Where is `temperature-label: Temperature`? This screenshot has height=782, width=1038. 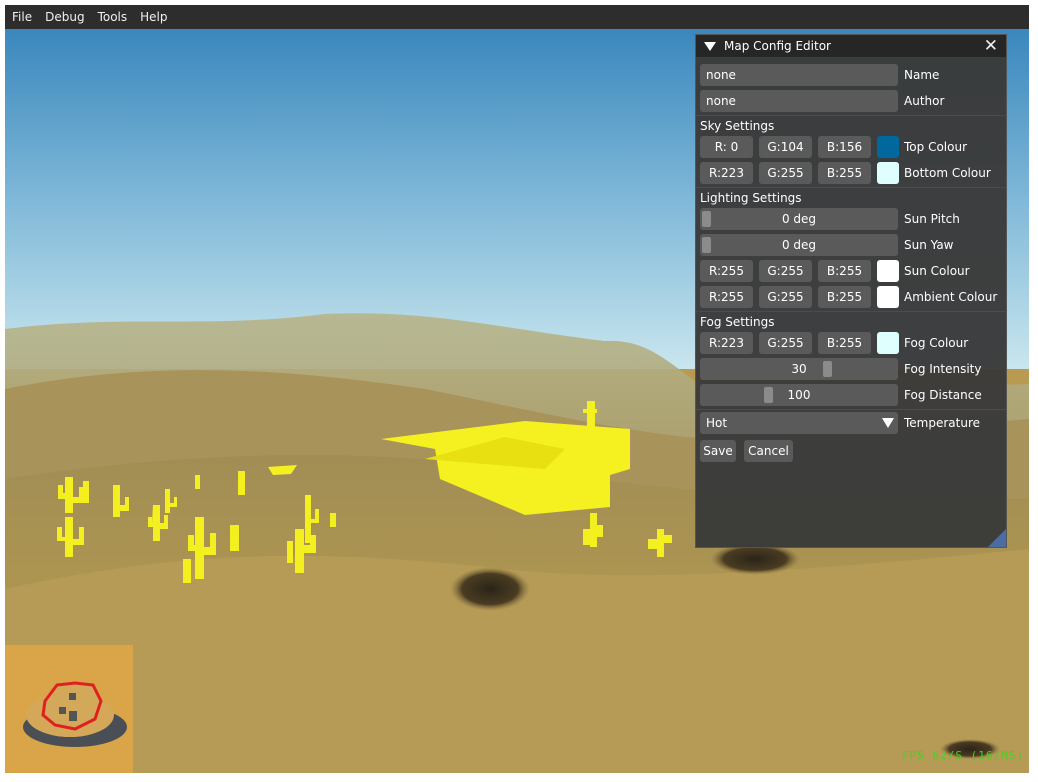
temperature-label: Temperature is located at coordinates (942, 423).